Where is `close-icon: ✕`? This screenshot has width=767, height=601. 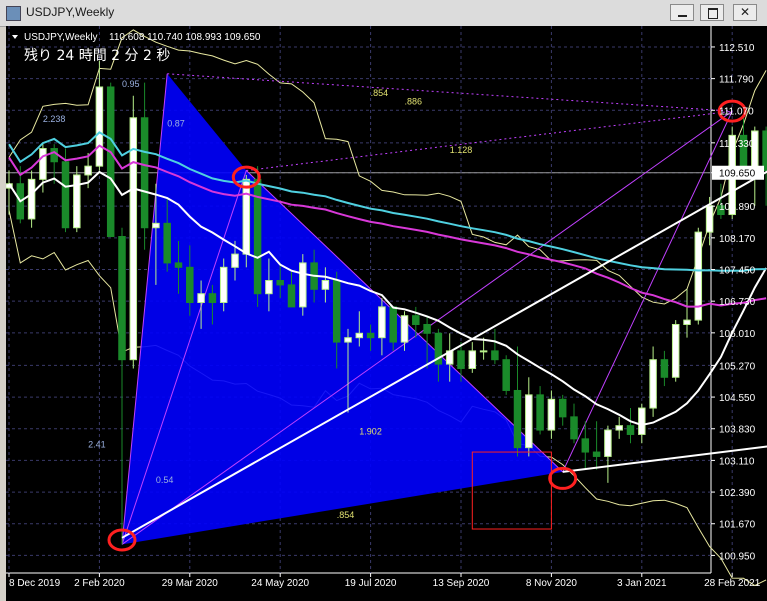
close-icon: ✕ is located at coordinates (745, 12).